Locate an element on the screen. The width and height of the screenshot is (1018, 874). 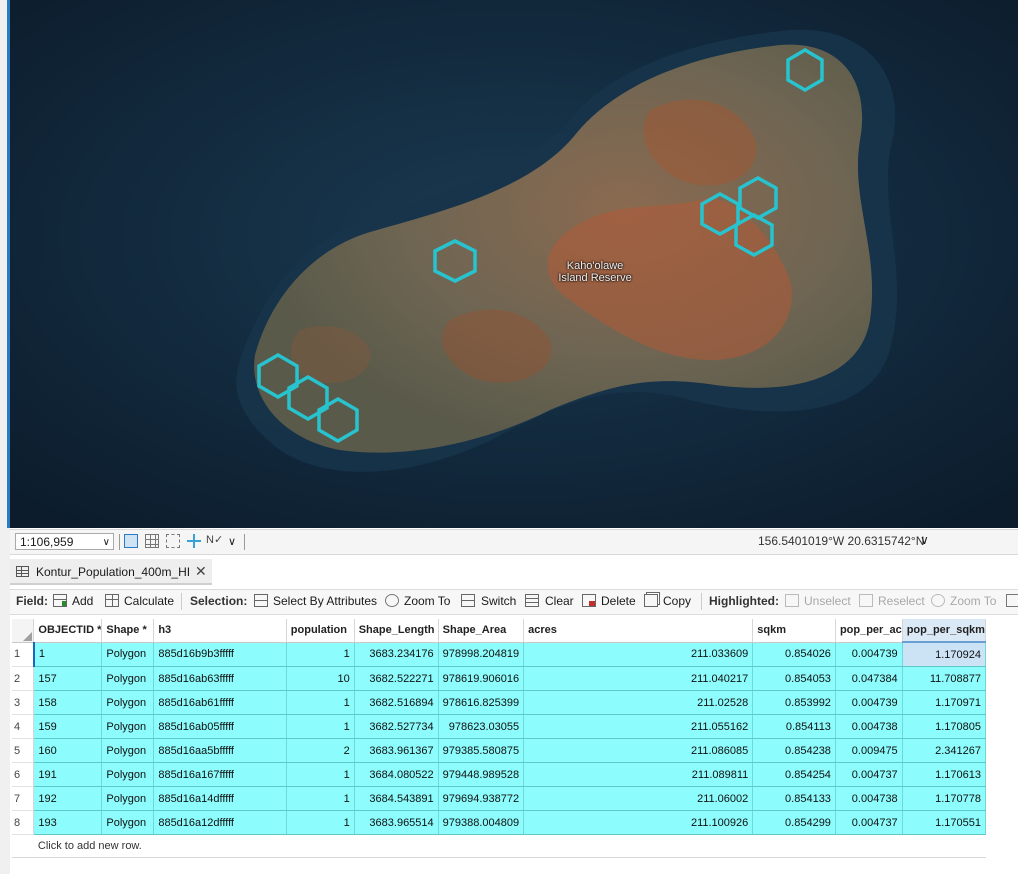
cell-objectid: 158 is located at coordinates (68, 702).